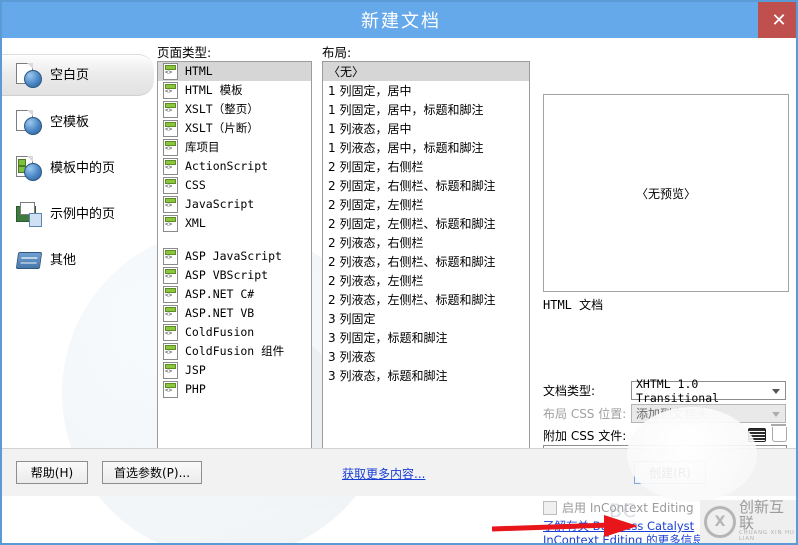 The height and width of the screenshot is (545, 798). I want to click on page-type-item: XSLT（片断）, so click(234, 128).